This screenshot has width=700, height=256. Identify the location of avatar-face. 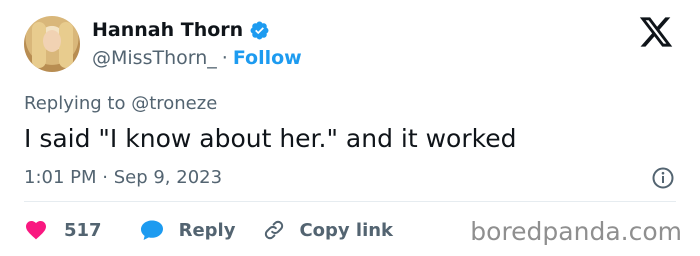
(52, 41).